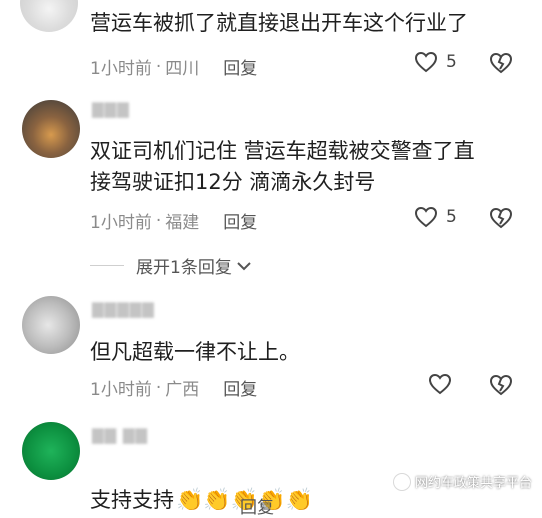  Describe the element at coordinates (184, 268) in the screenshot. I see `expand-replies-label: 展开1条回复` at that location.